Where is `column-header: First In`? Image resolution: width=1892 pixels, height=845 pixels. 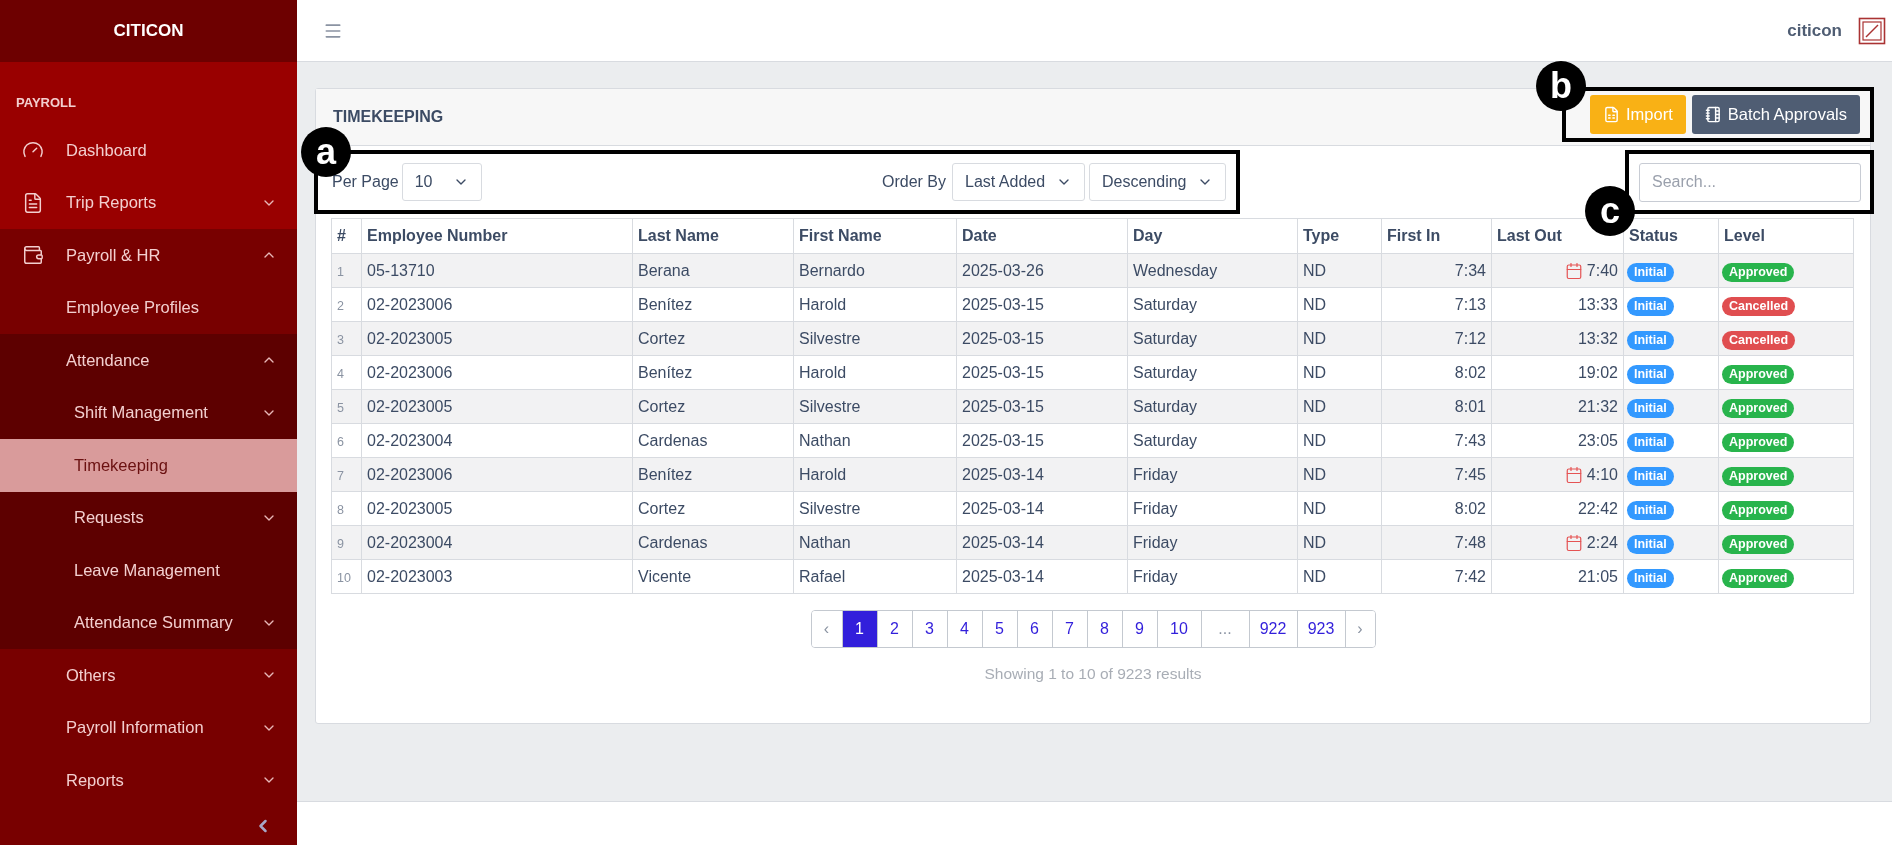
column-header: First In is located at coordinates (1414, 235).